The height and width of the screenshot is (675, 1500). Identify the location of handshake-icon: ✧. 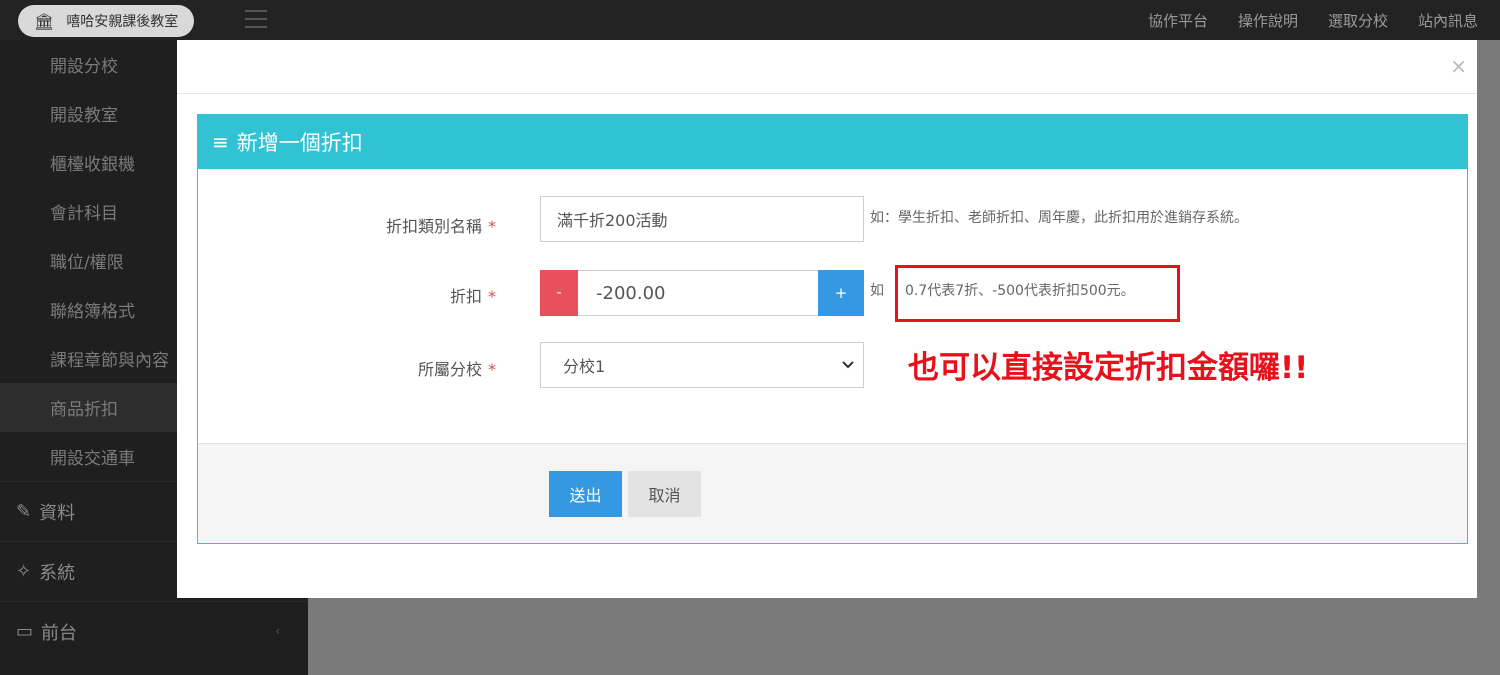
(24, 571).